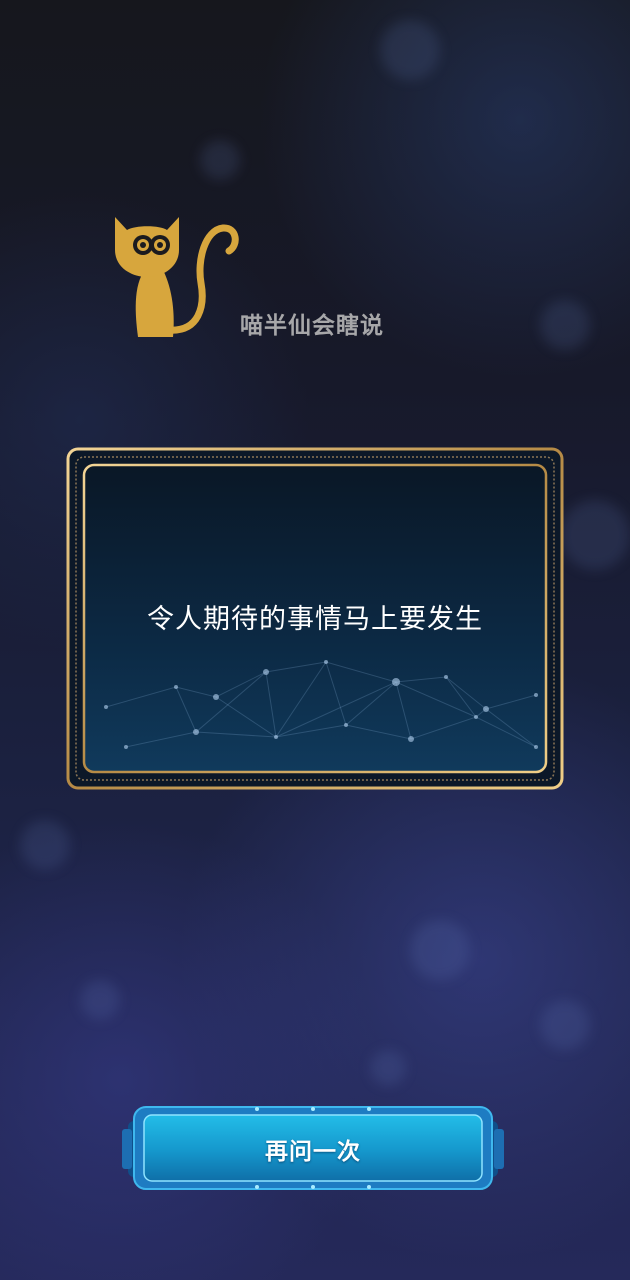  I want to click on ask-again-button: 再问一次, so click(313, 1148).